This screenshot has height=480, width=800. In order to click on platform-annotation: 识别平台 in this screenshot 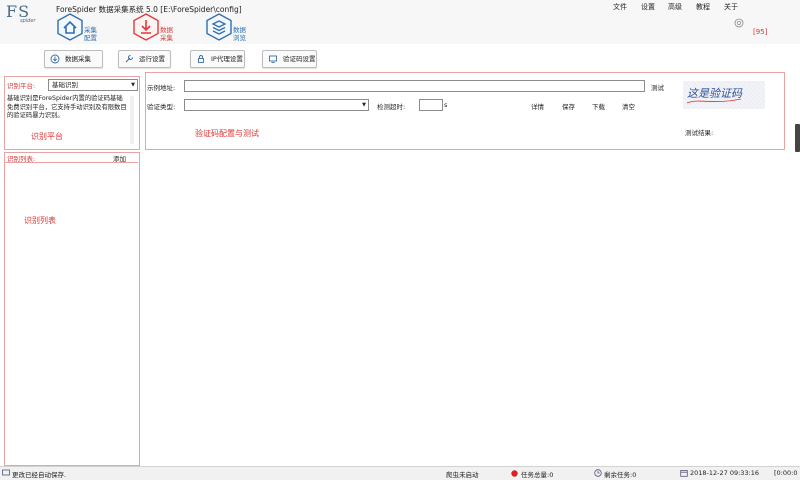, I will do `click(47, 136)`.